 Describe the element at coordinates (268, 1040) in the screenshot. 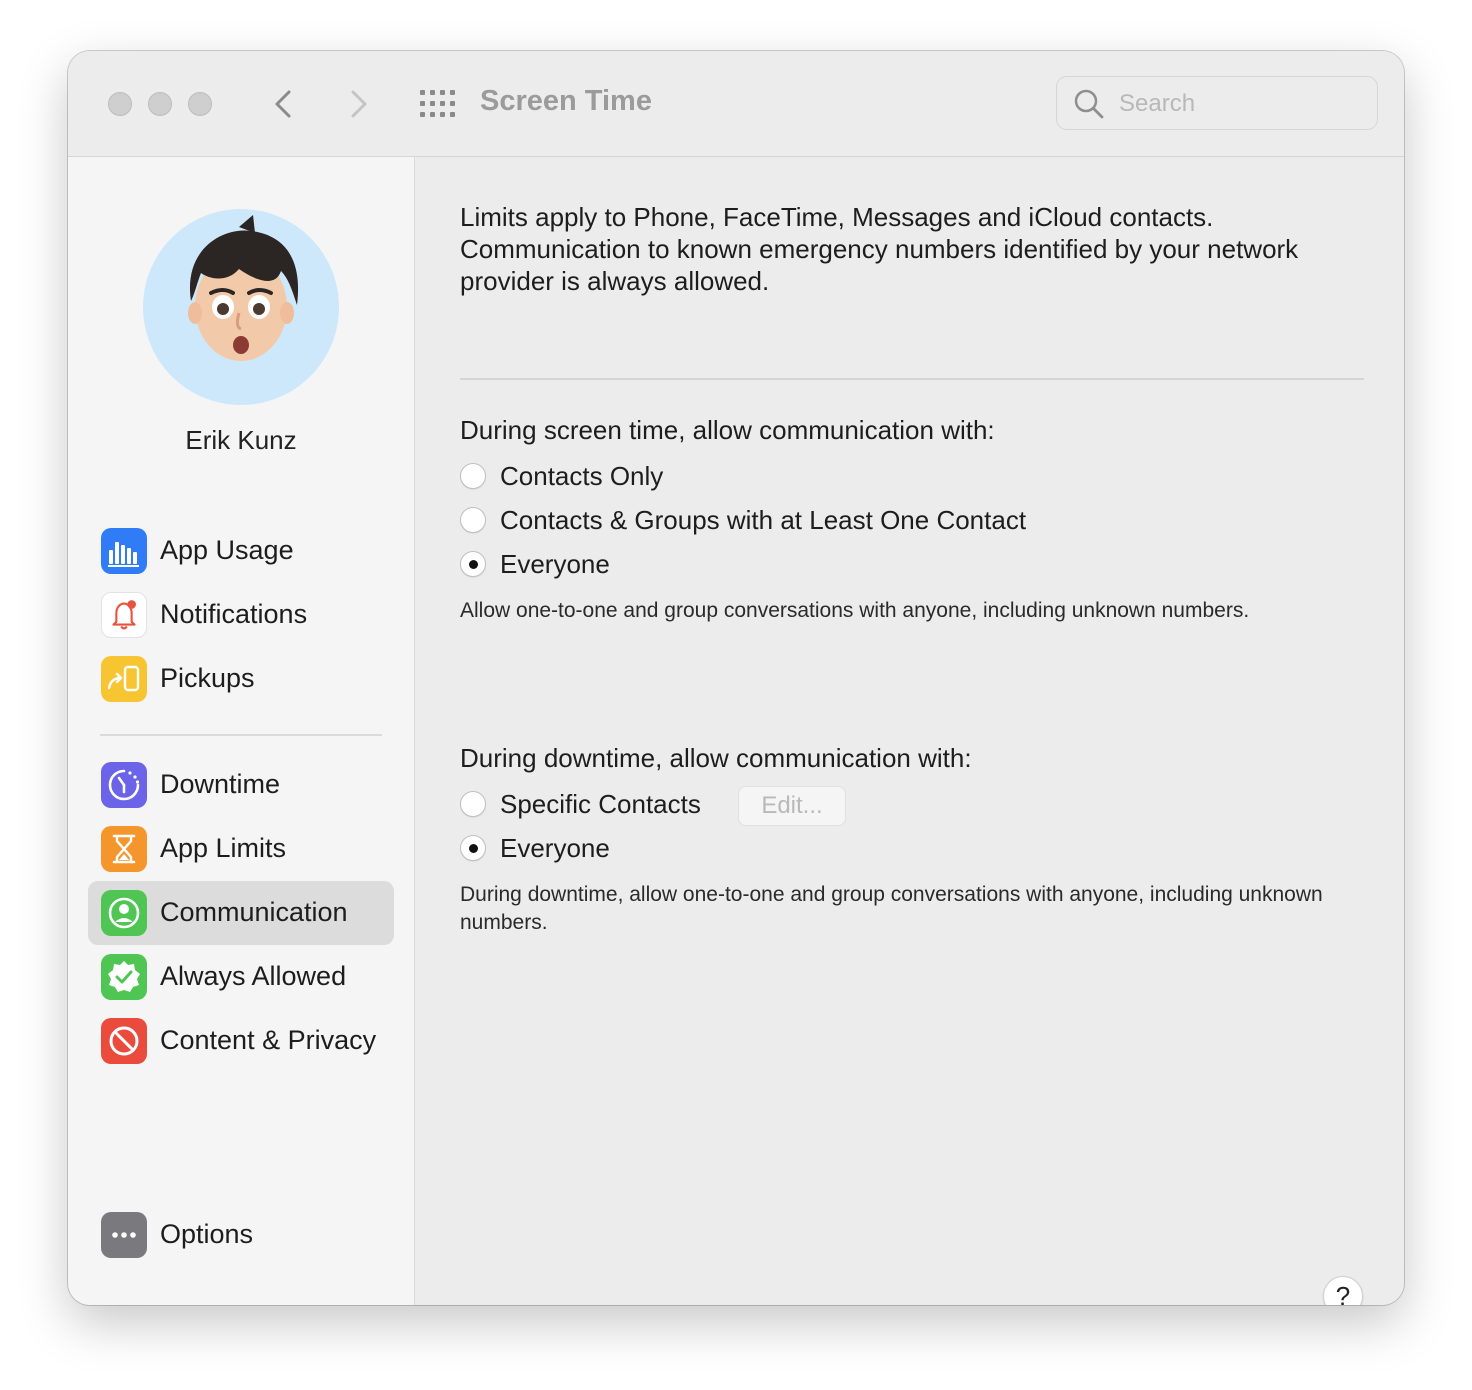

I see `sidebar-item-label: Content & Privacy` at that location.